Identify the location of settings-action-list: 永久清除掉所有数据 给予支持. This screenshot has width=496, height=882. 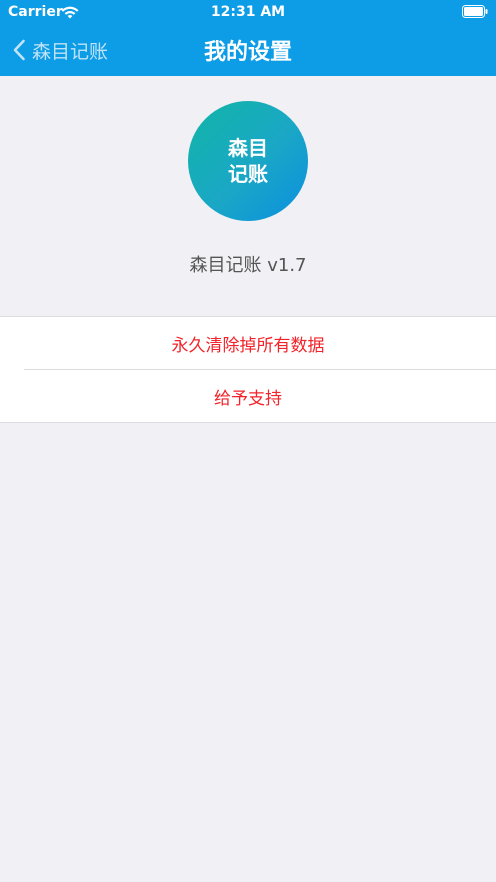
(248, 369).